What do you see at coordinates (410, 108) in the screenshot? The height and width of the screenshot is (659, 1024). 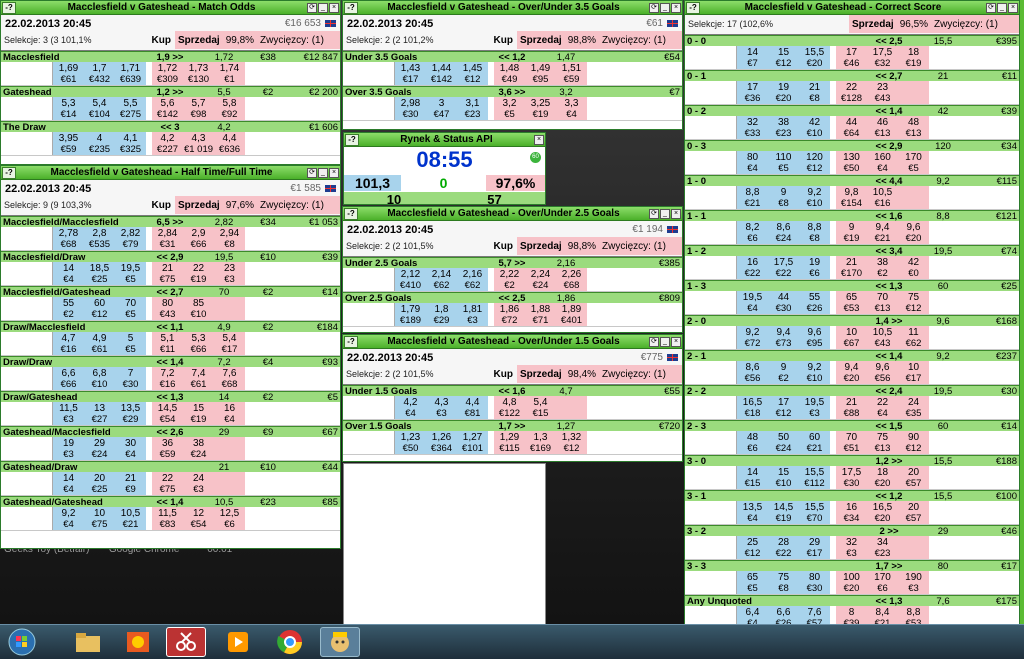 I see `back-price-cell: 2,98 €30` at bounding box center [410, 108].